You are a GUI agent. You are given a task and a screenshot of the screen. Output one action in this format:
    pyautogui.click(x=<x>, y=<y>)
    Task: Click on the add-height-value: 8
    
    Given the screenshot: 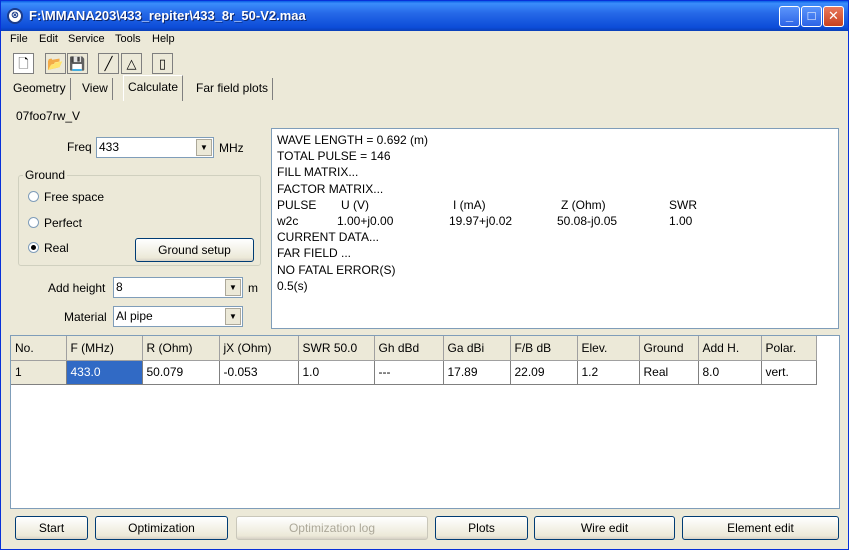 What is the action you would take?
    pyautogui.click(x=119, y=287)
    